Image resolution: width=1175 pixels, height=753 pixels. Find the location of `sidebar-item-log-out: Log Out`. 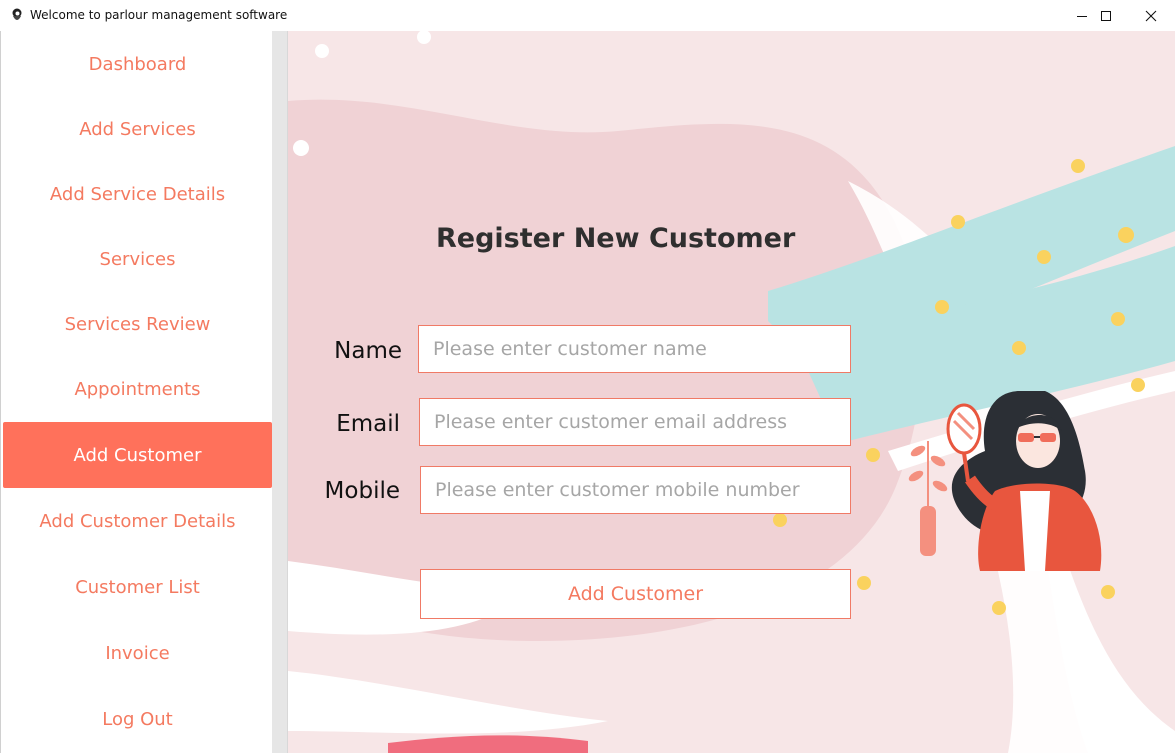

sidebar-item-log-out: Log Out is located at coordinates (137, 719).